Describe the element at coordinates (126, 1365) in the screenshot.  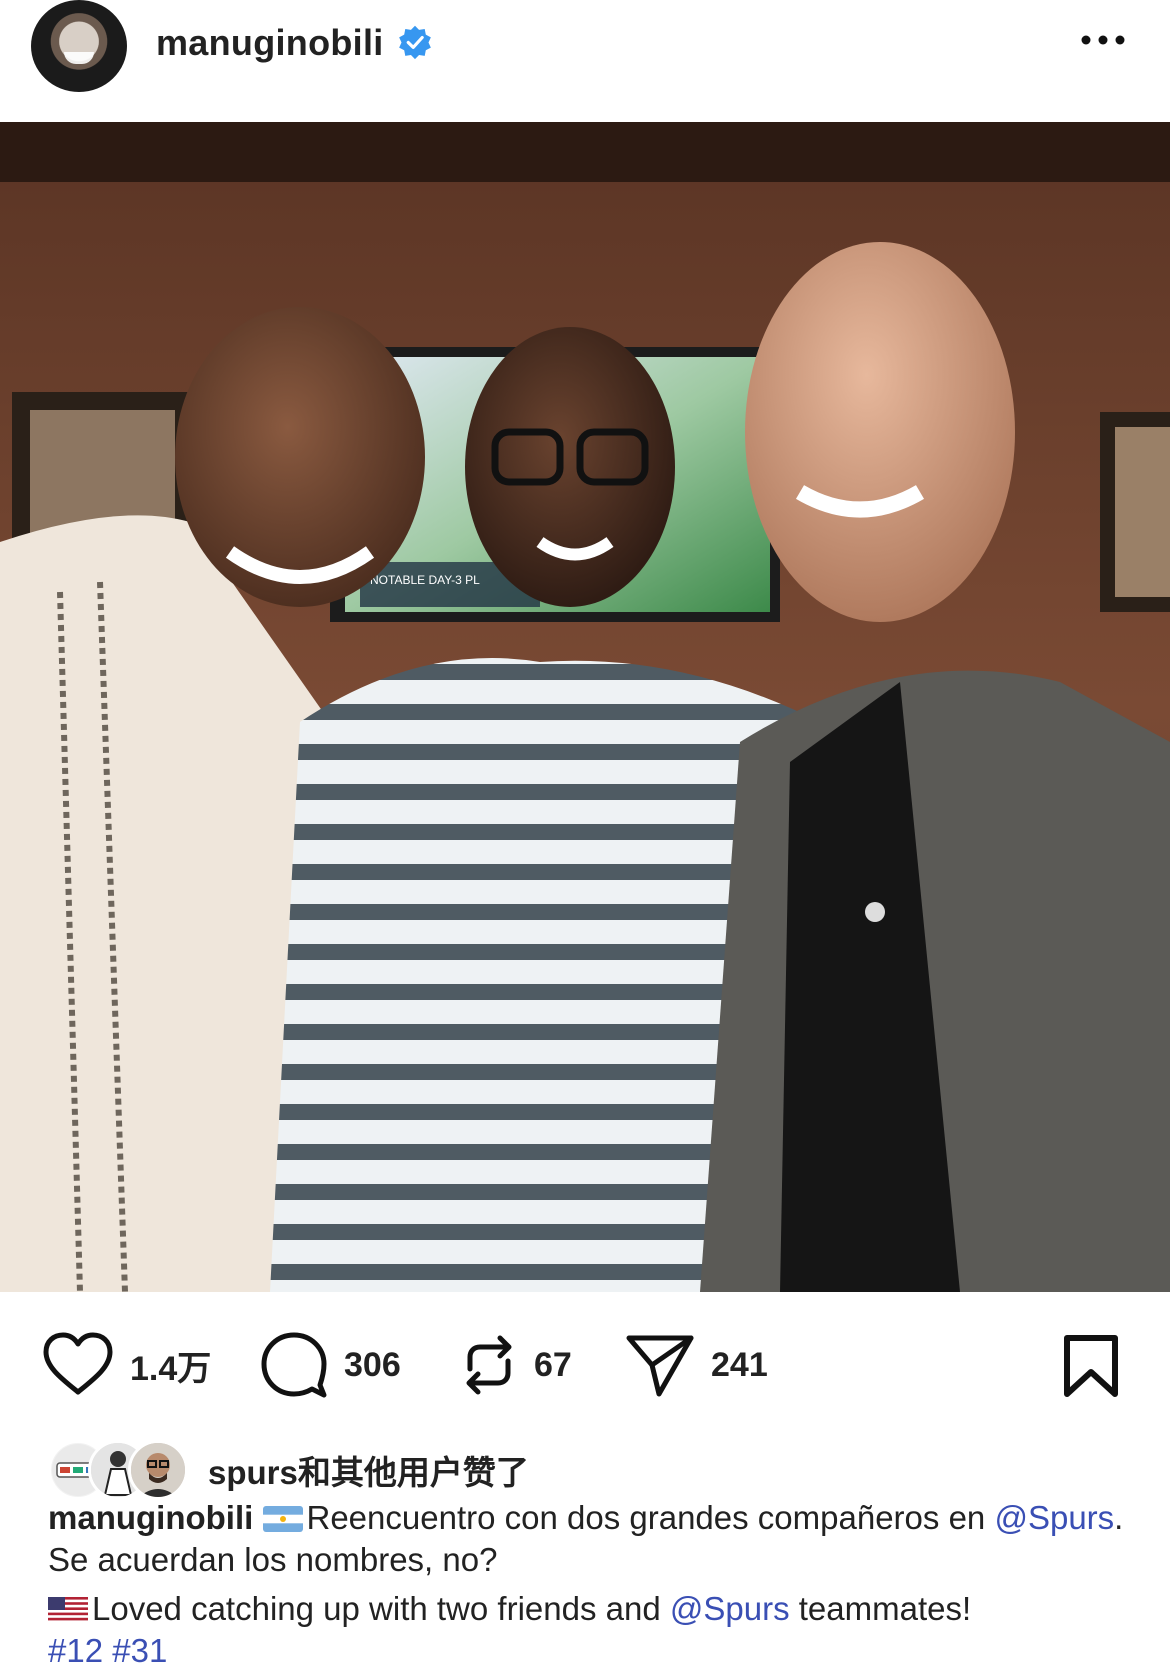
I see `like-button: 1.4万` at that location.